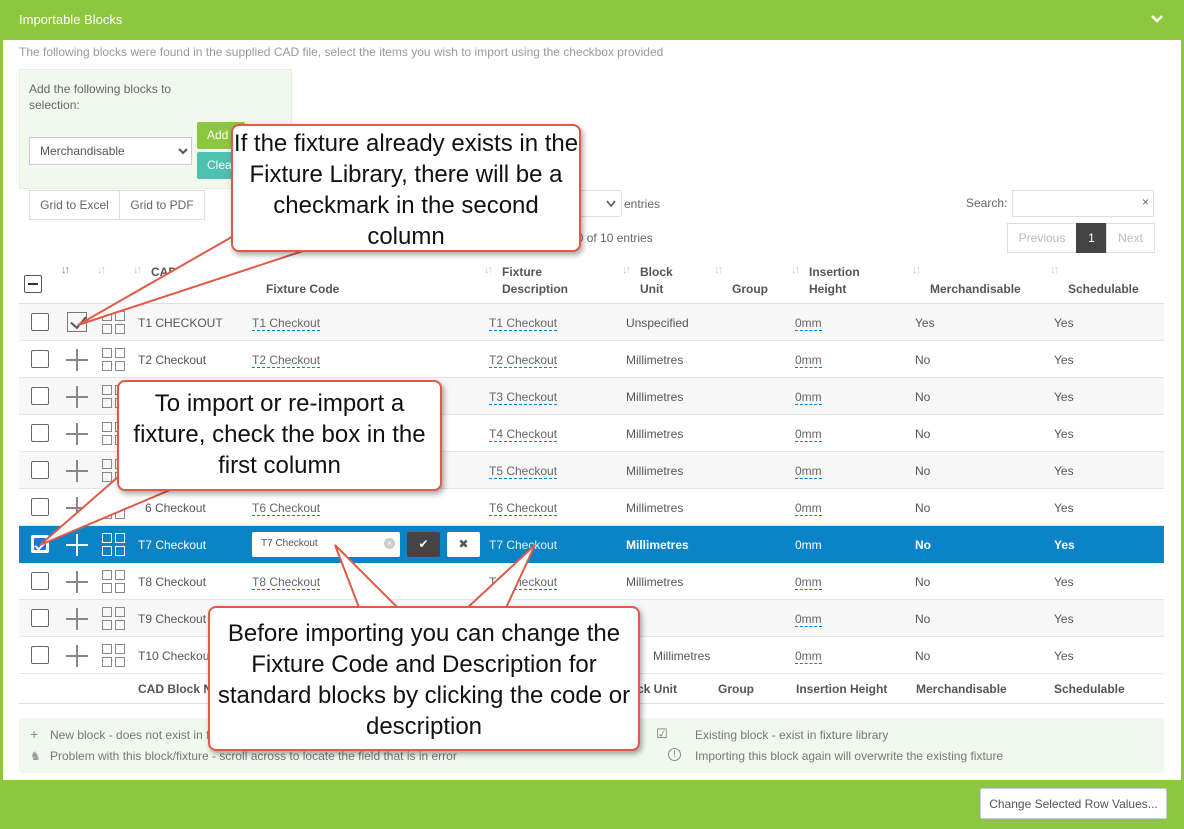 The height and width of the screenshot is (829, 1184). What do you see at coordinates (657, 689) in the screenshot?
I see `foot-col-unit: ck Unit` at bounding box center [657, 689].